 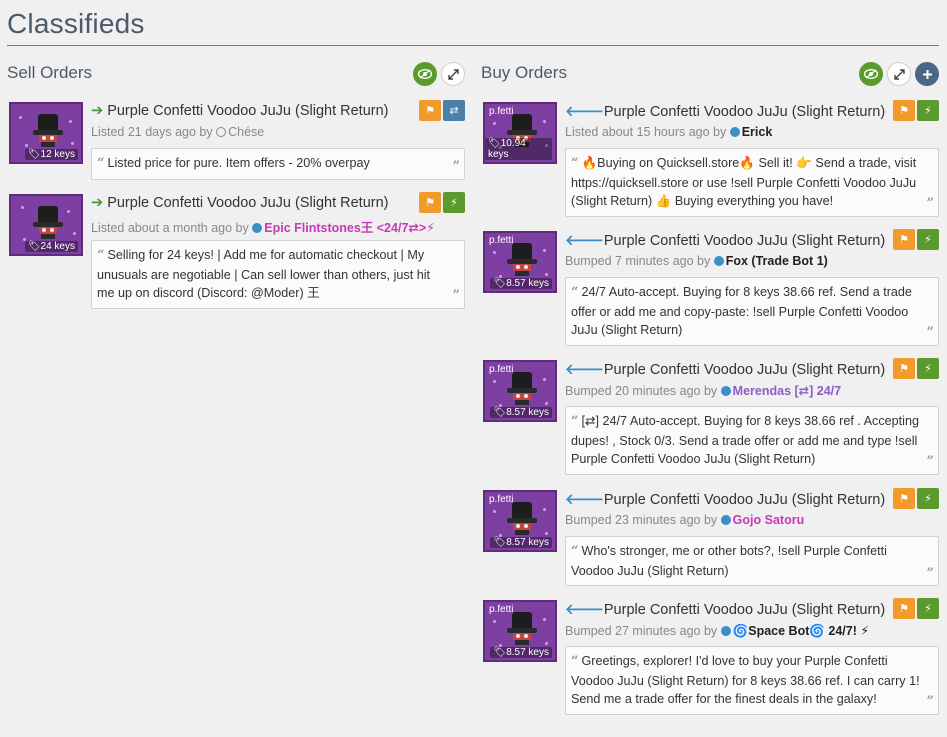 What do you see at coordinates (178, 132) in the screenshot?
I see `listing-meta: Listed 21 days ago by Chése` at bounding box center [178, 132].